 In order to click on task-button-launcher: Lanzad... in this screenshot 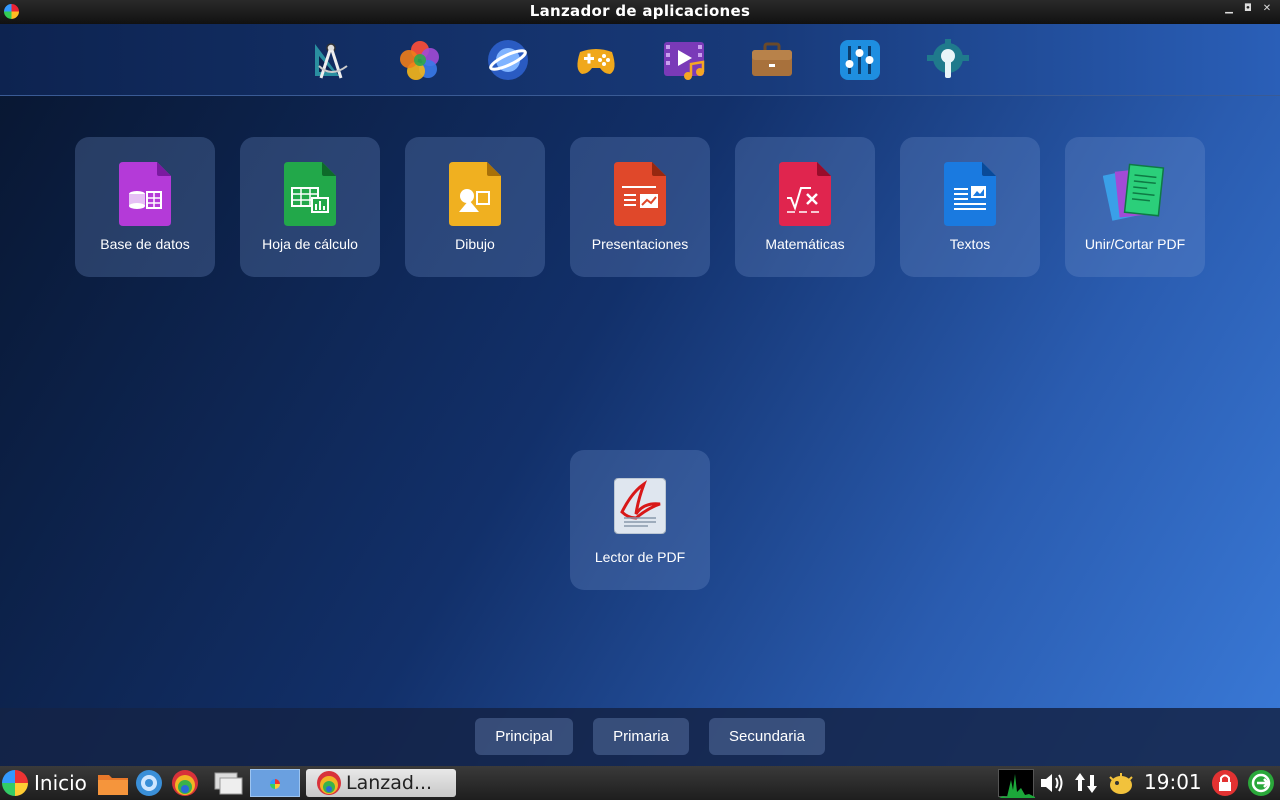, I will do `click(381, 783)`.